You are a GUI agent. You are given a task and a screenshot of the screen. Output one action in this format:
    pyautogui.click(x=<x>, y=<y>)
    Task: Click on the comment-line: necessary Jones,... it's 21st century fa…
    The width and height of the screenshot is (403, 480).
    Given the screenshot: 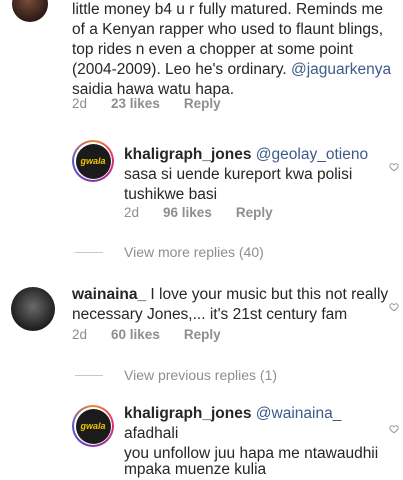 What is the action you would take?
    pyautogui.click(x=210, y=314)
    